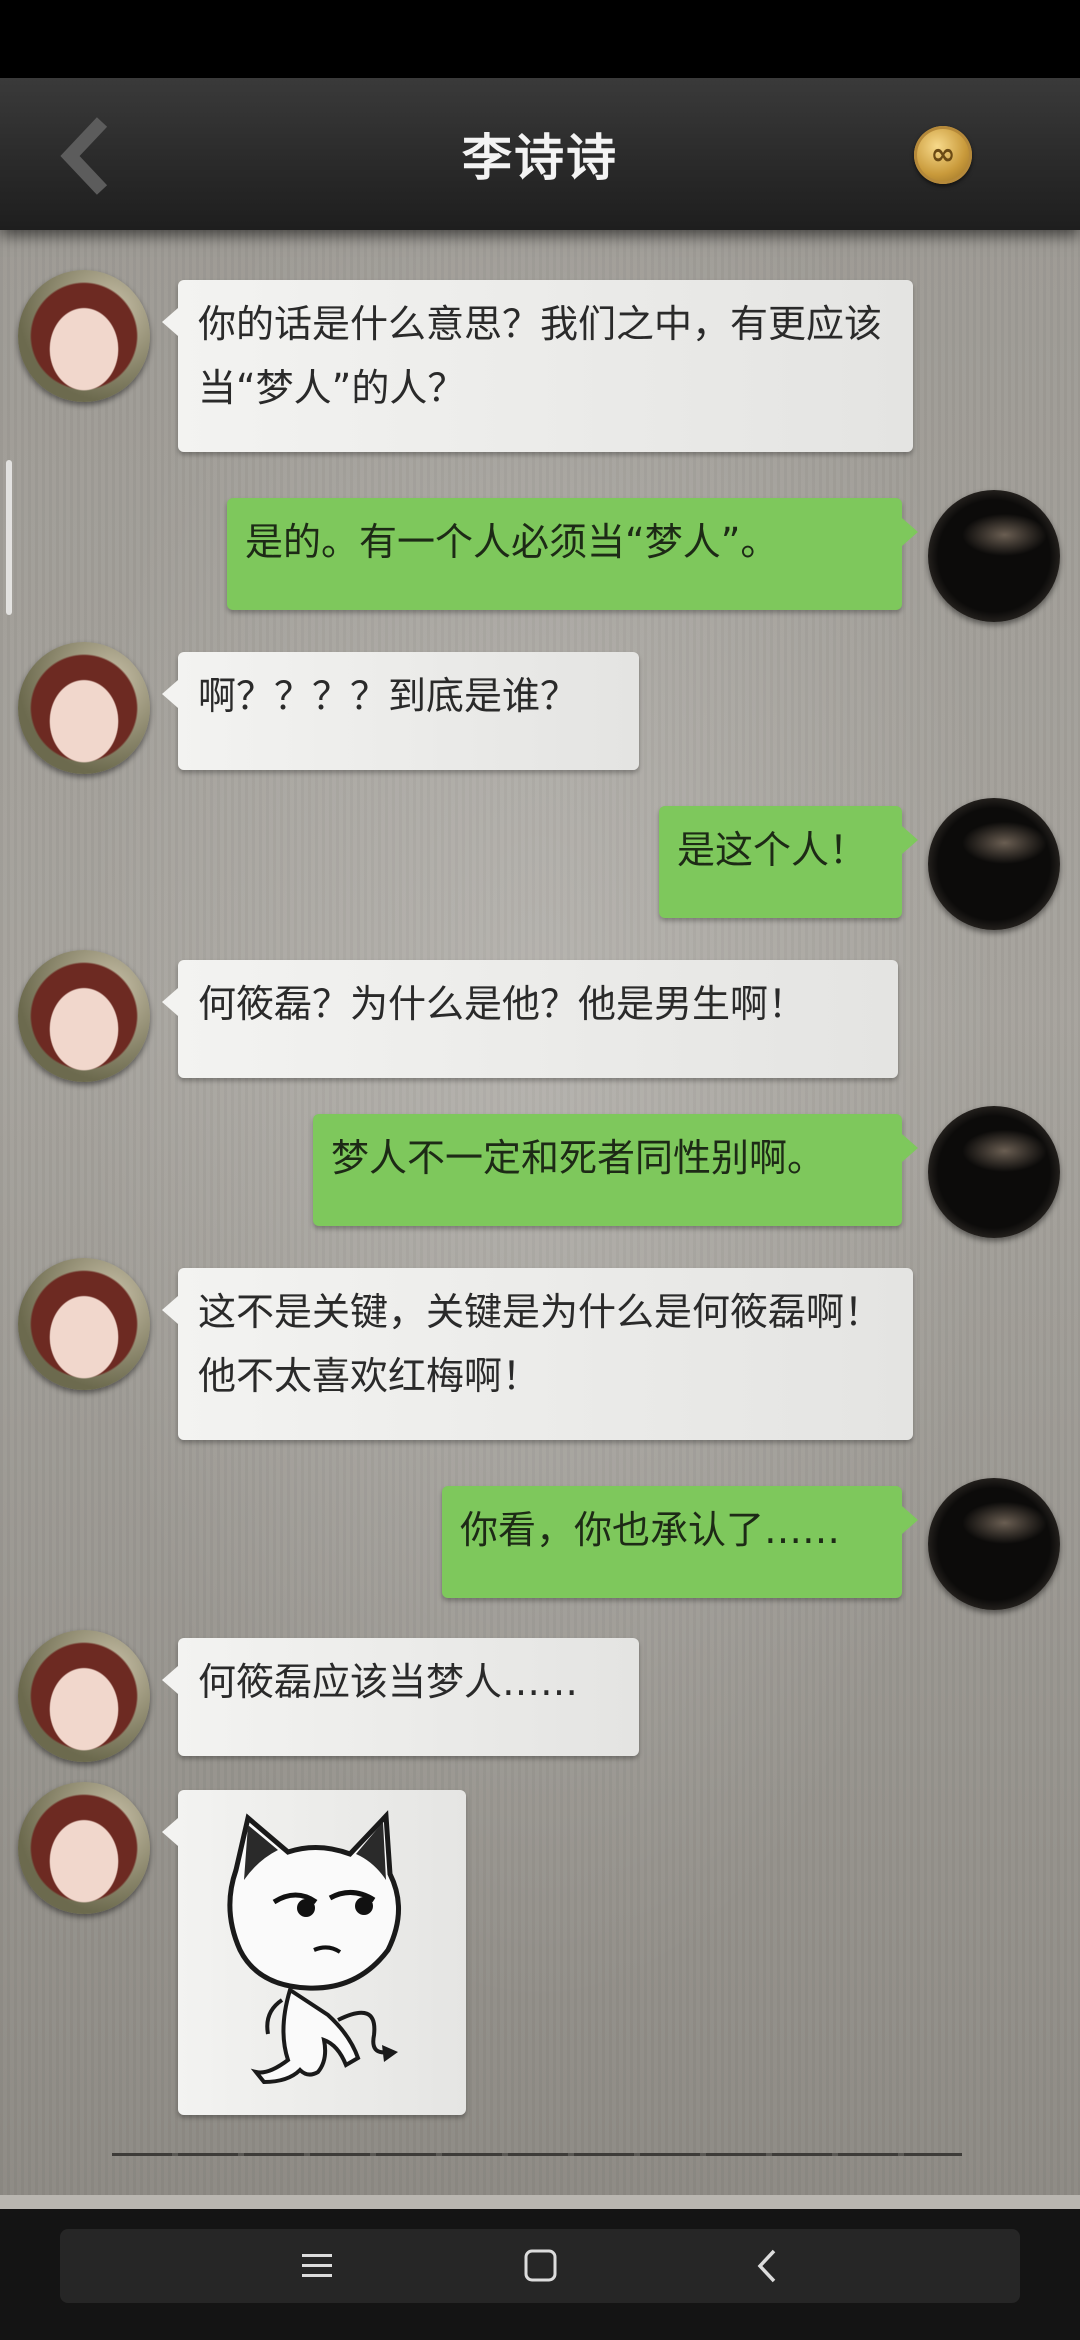 The image size is (1080, 2340). I want to click on home-button, so click(540, 2266).